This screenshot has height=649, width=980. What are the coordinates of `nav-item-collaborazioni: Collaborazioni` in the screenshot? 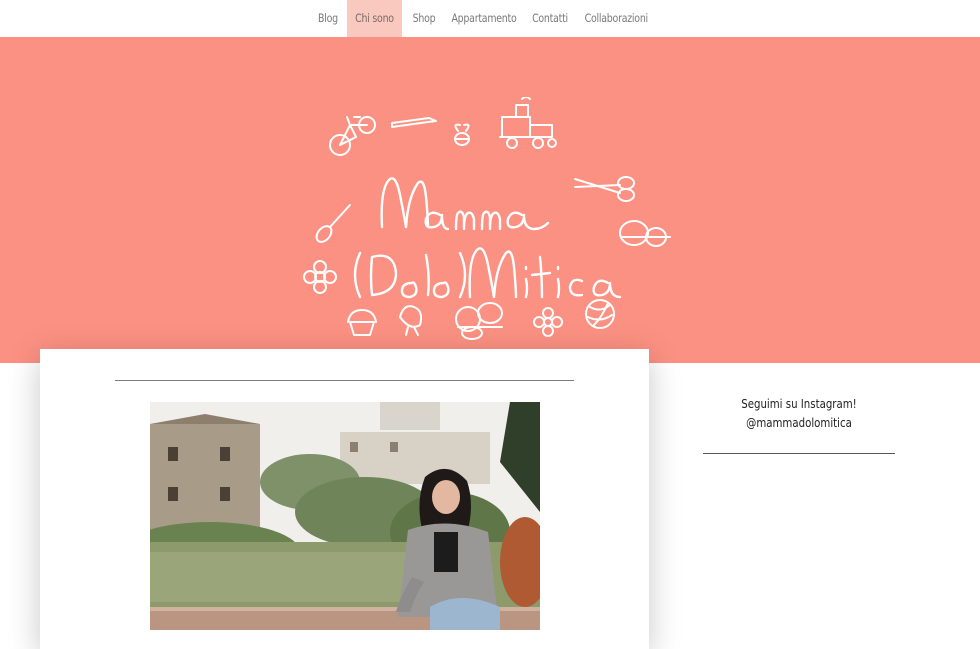 It's located at (617, 18).